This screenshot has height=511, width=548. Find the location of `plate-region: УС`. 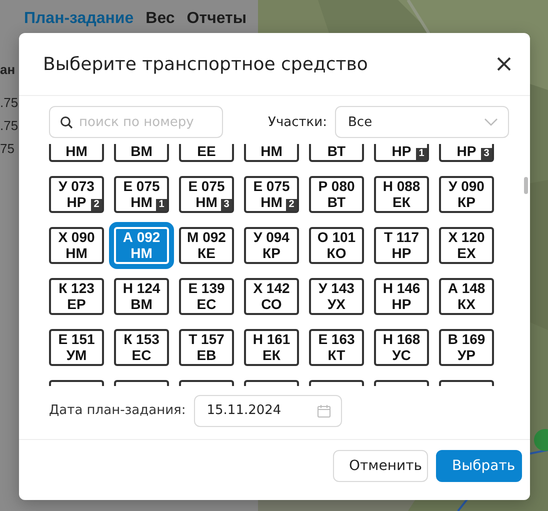

plate-region: УС is located at coordinates (401, 355).